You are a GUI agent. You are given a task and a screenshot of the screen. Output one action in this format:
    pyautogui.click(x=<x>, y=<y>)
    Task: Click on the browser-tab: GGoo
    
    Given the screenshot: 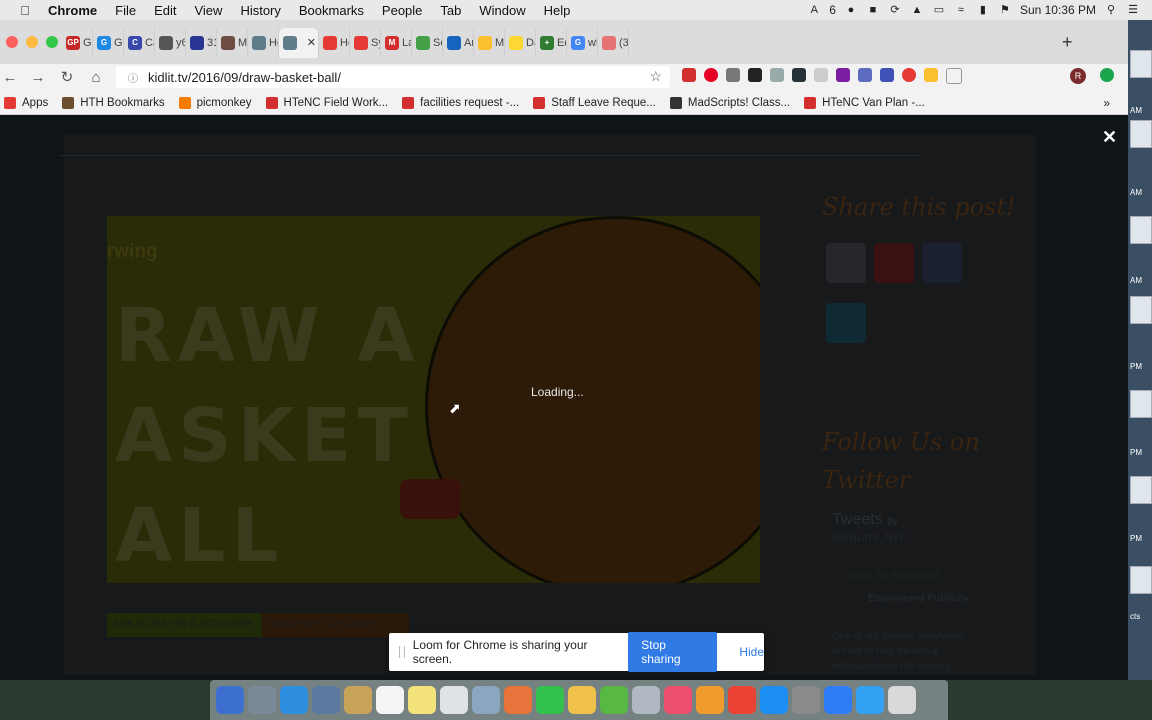 What is the action you would take?
    pyautogui.click(x=108, y=43)
    